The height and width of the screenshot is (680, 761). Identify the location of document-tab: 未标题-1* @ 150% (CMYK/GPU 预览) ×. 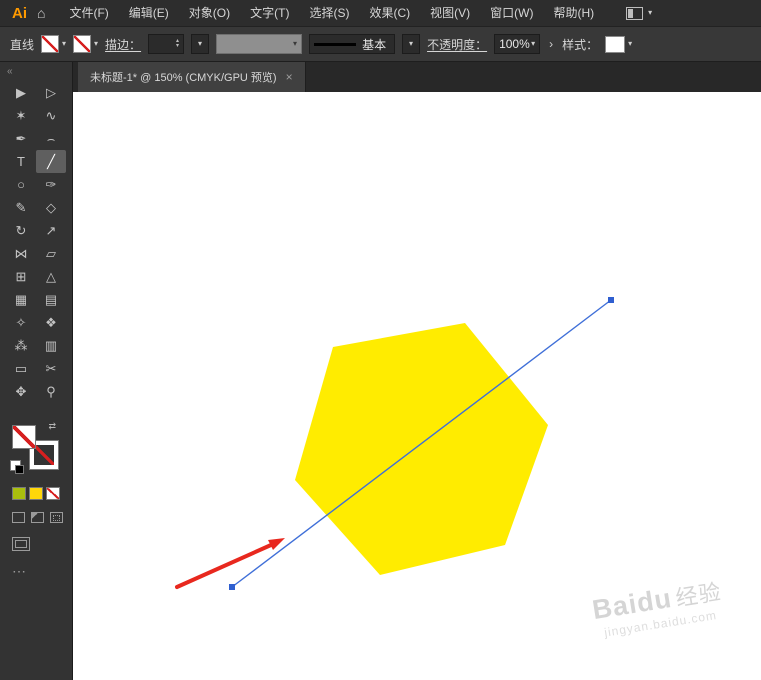
(192, 77).